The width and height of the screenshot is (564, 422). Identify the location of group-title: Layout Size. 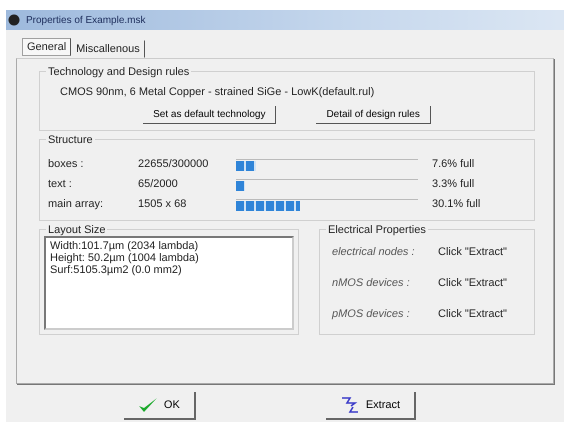
(77, 230).